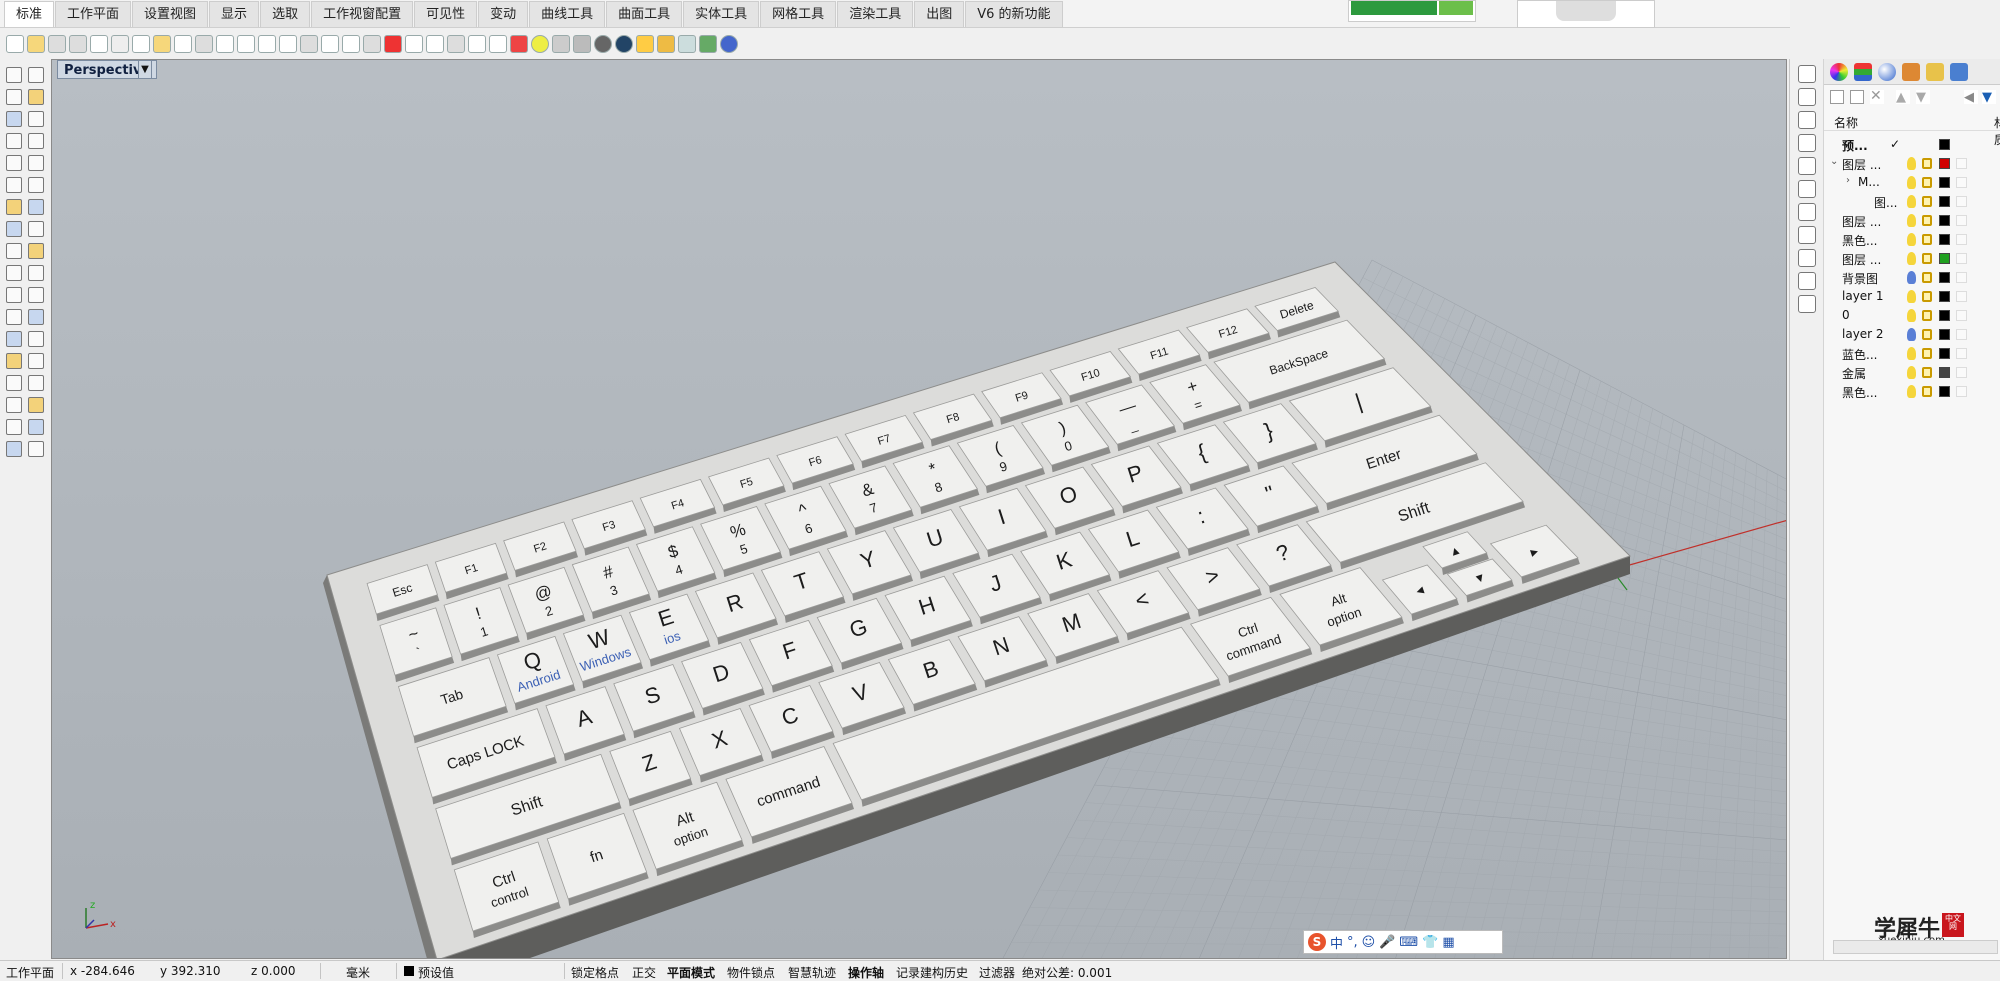 This screenshot has width=2000, height=981. Describe the element at coordinates (93, 14) in the screenshot. I see `tab-1: 工作平面` at that location.